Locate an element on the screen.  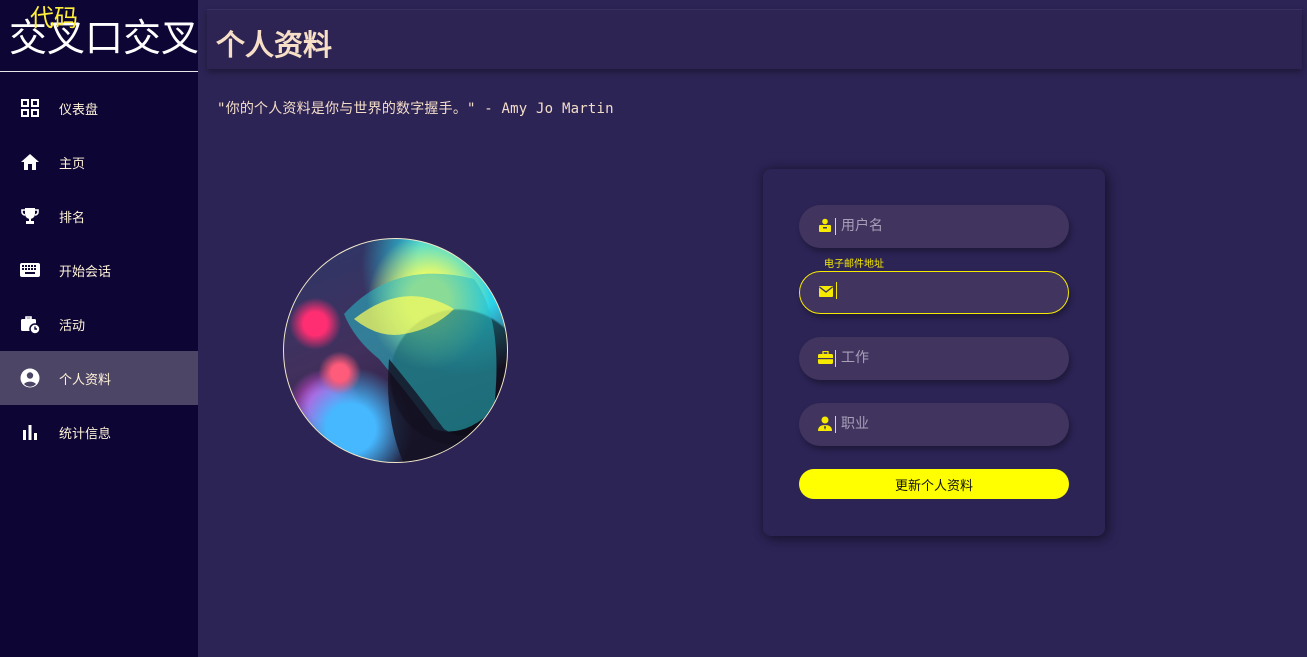
sidebar-item-ranking: 排名 is located at coordinates (99, 216).